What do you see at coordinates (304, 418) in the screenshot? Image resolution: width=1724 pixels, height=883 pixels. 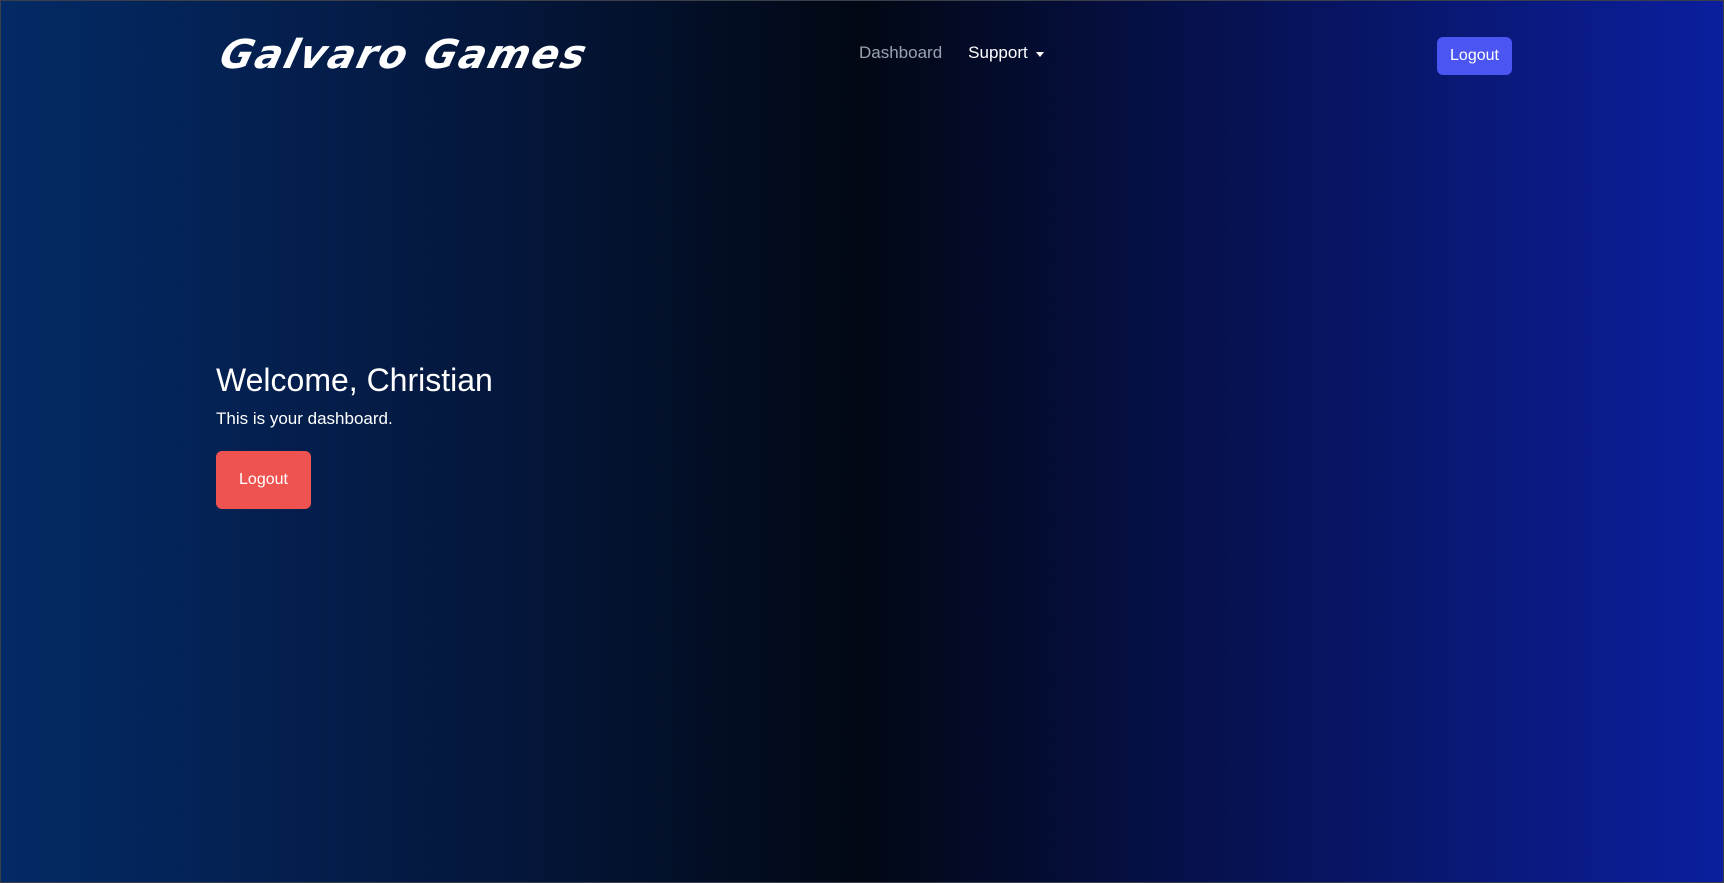 I see `welcome-subtitle: This is your dashboard.` at bounding box center [304, 418].